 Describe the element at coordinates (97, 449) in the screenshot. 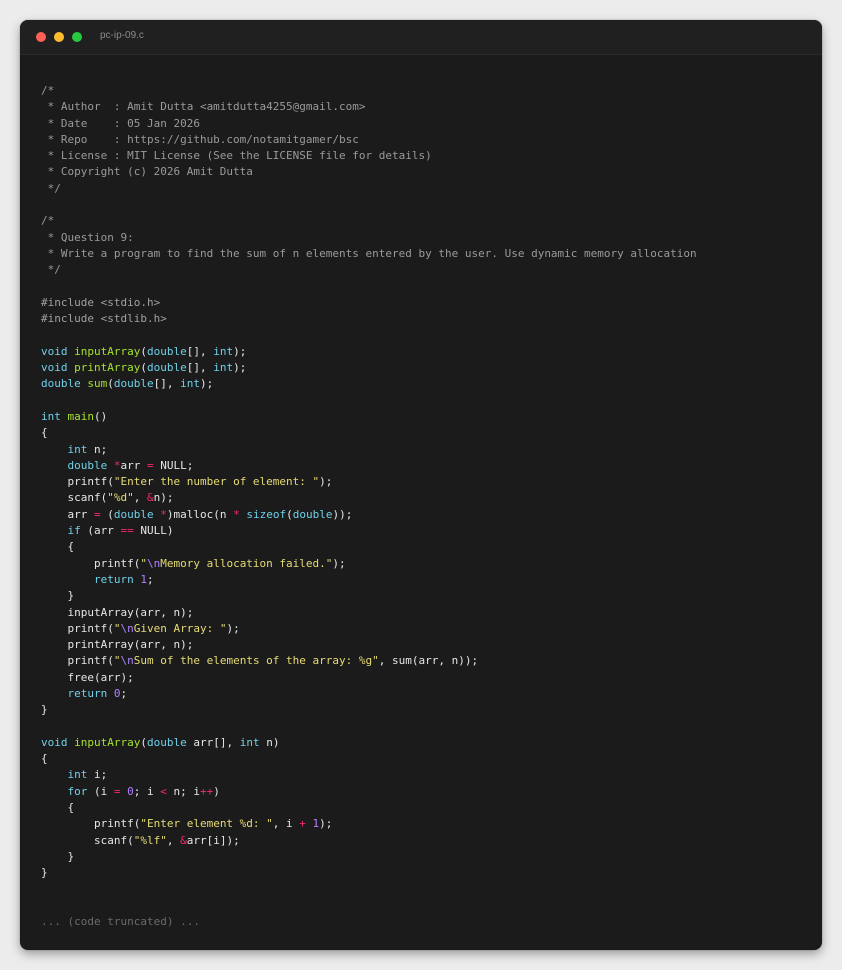

I see `code-token: n;` at that location.